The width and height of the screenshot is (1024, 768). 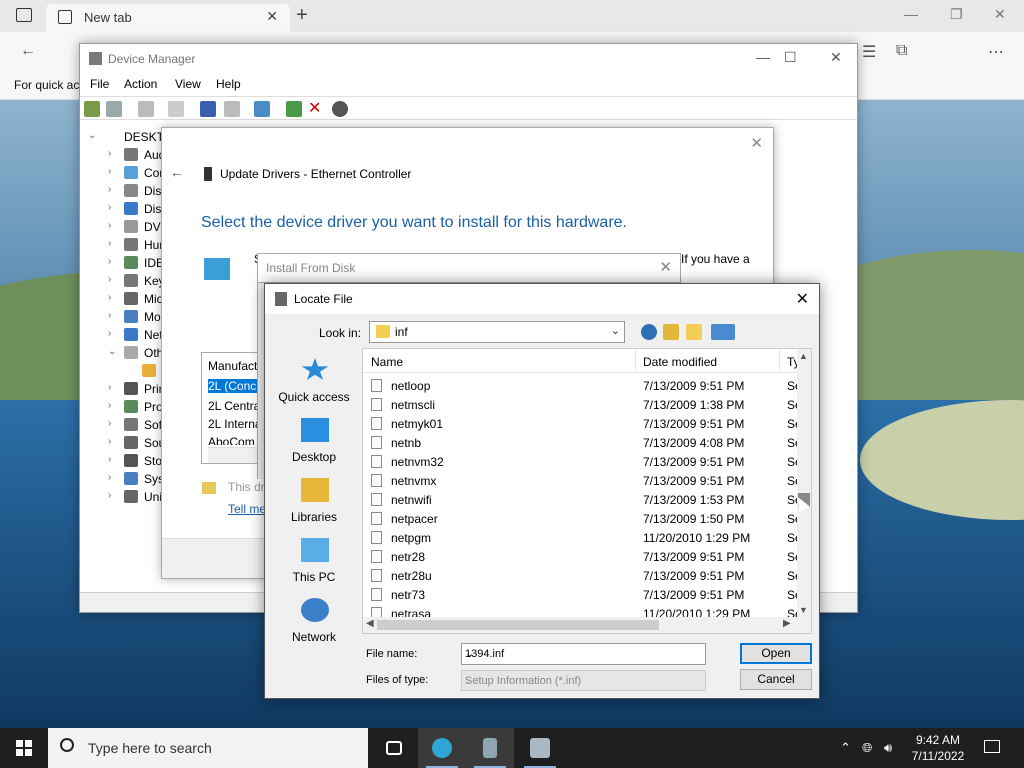 What do you see at coordinates (867, 748) in the screenshot?
I see `network-icon: 🌐︎` at bounding box center [867, 748].